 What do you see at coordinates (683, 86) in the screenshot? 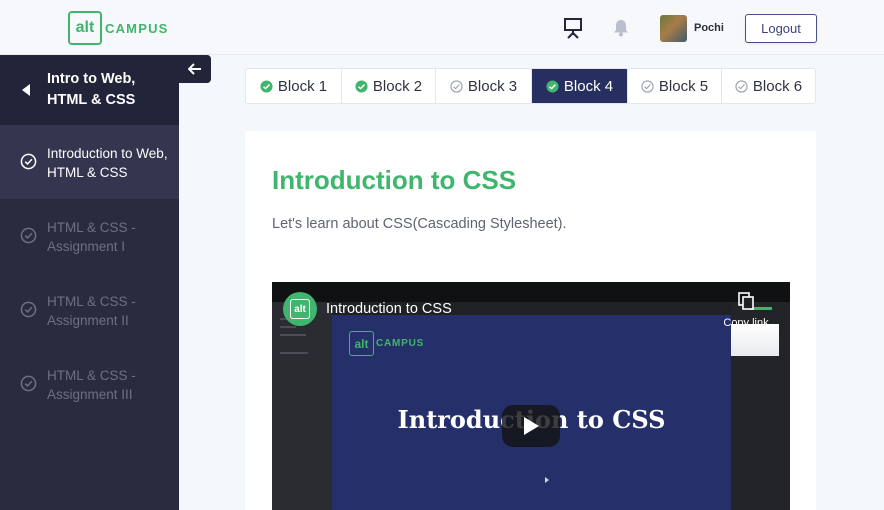
I see `tab-label: Block 5` at bounding box center [683, 86].